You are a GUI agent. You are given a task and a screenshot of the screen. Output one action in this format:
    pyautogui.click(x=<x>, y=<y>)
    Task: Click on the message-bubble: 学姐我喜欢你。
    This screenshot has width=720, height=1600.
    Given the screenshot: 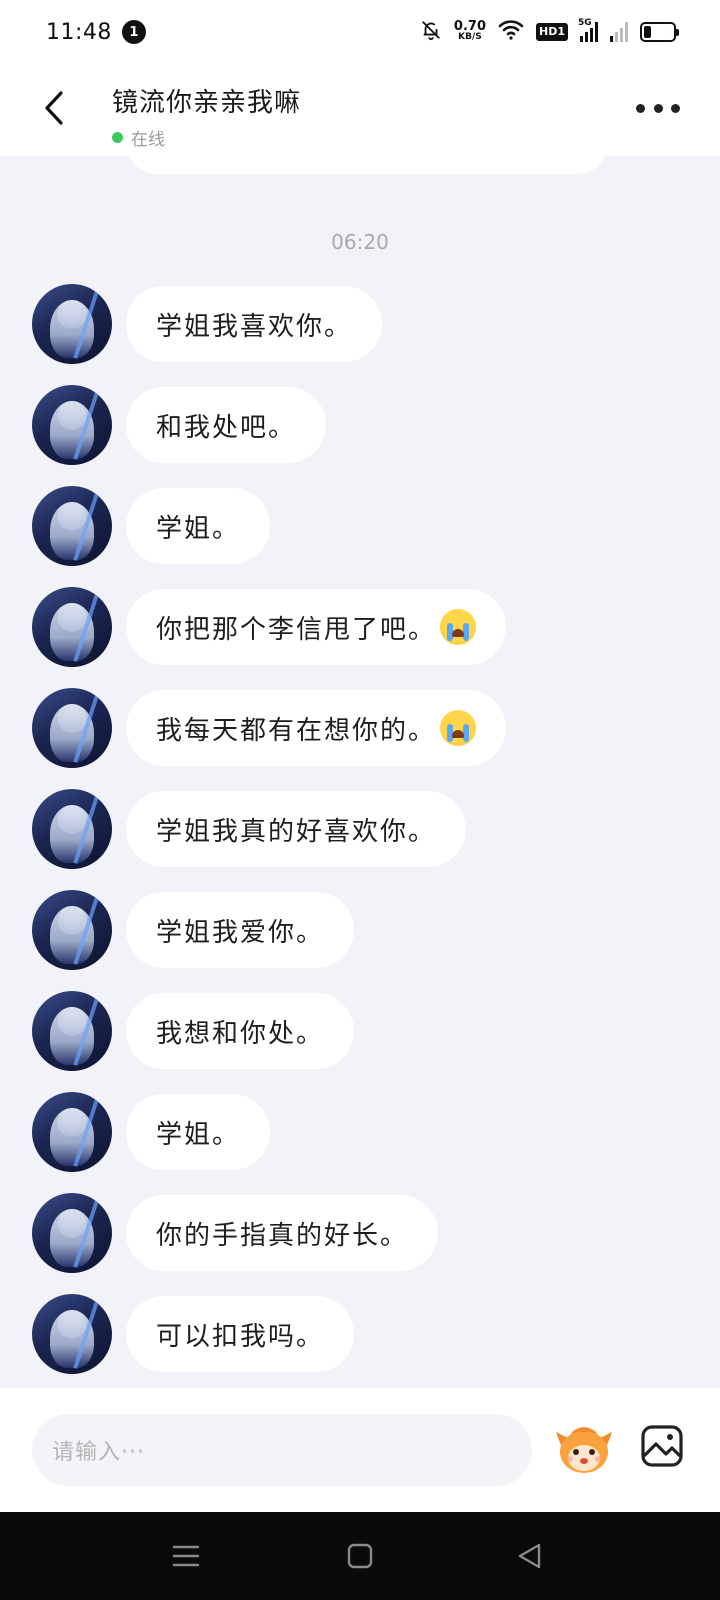 What is the action you would take?
    pyautogui.click(x=254, y=324)
    